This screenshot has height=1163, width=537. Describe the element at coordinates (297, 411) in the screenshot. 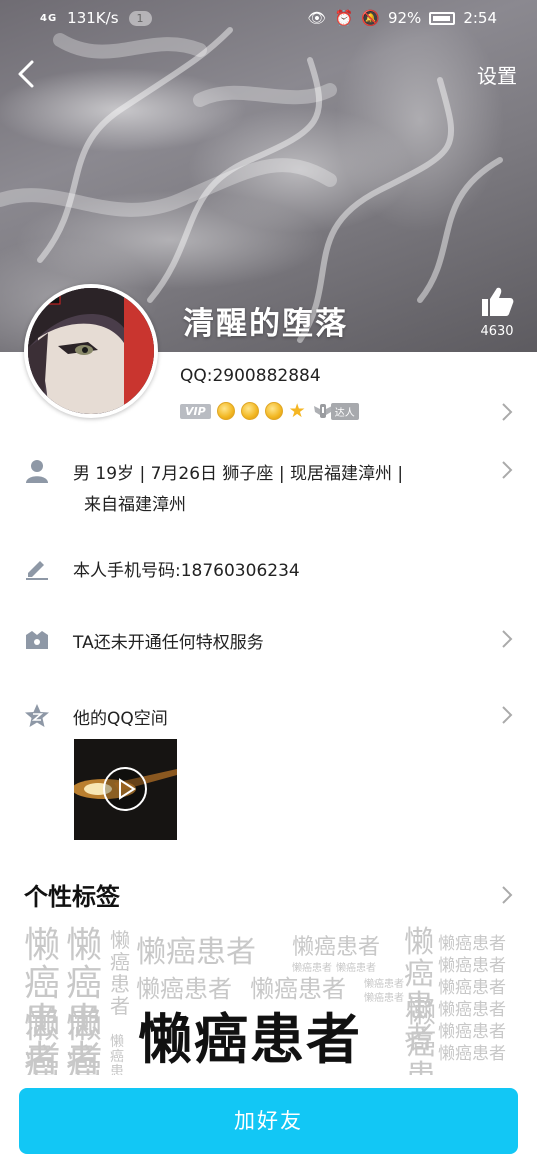

I see `star-level-icon: ★` at that location.